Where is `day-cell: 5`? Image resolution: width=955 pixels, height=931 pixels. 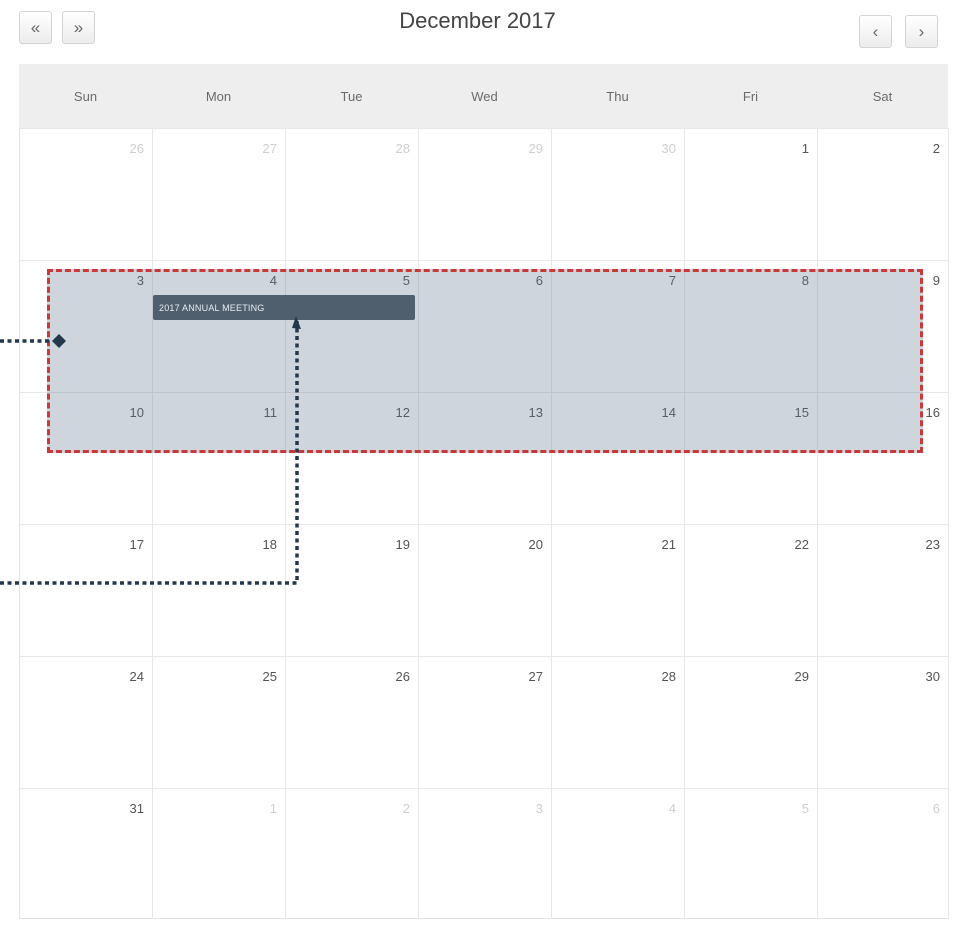
day-cell: 5 is located at coordinates (751, 853).